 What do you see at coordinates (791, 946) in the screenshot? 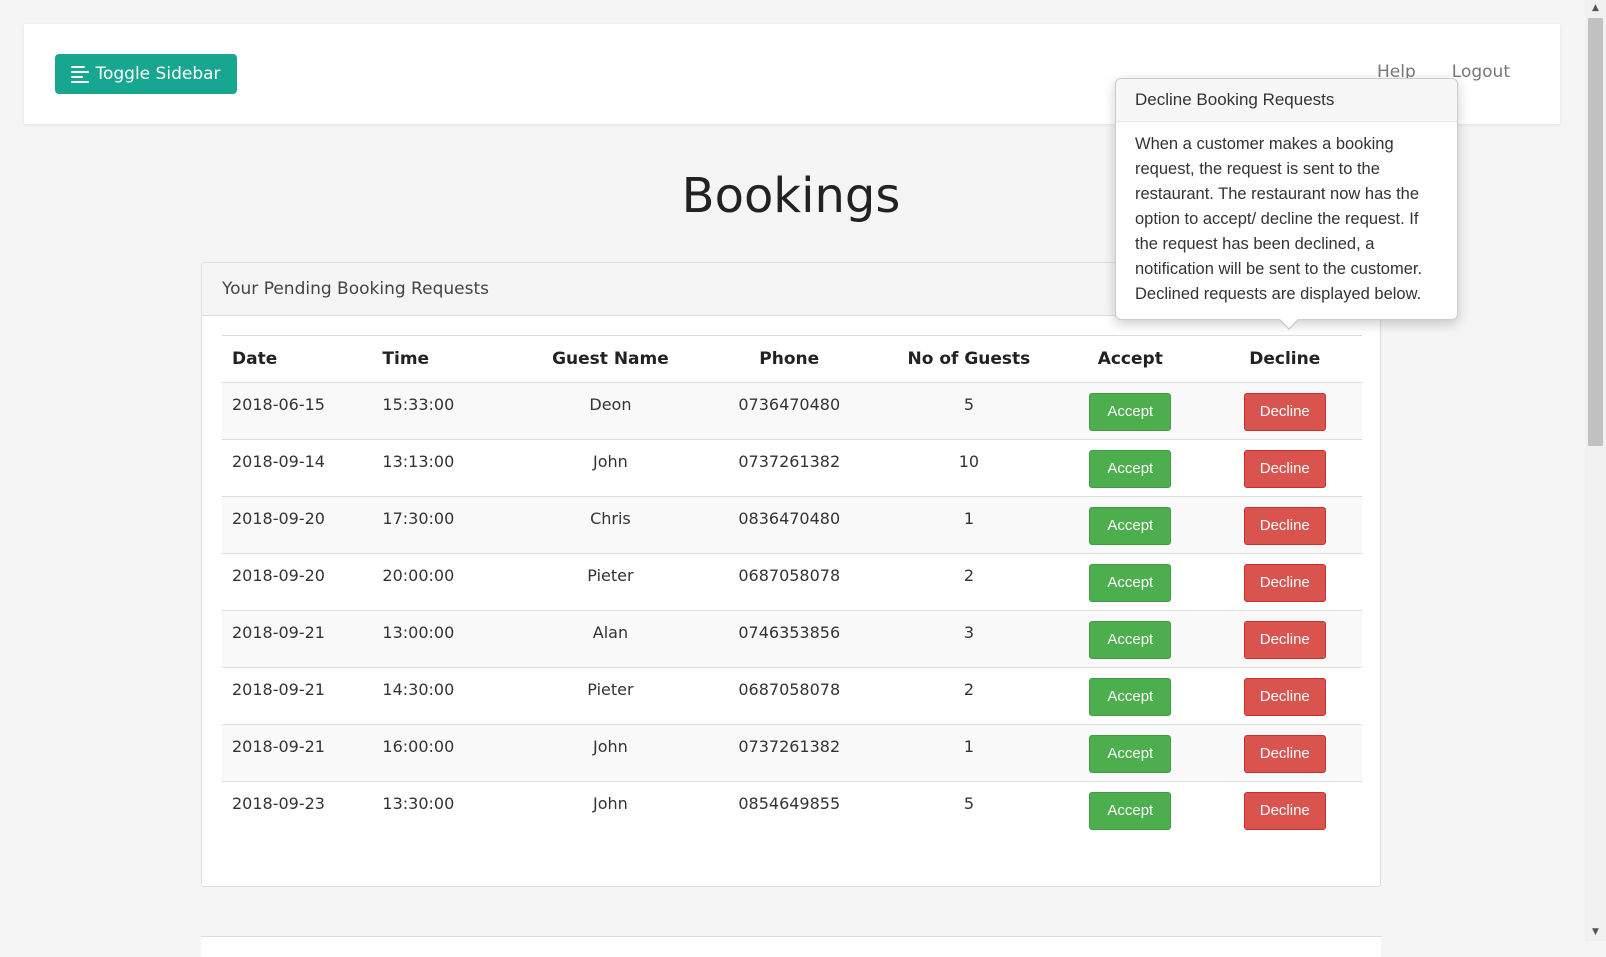
I see `declined-bookings-panel-edge` at bounding box center [791, 946].